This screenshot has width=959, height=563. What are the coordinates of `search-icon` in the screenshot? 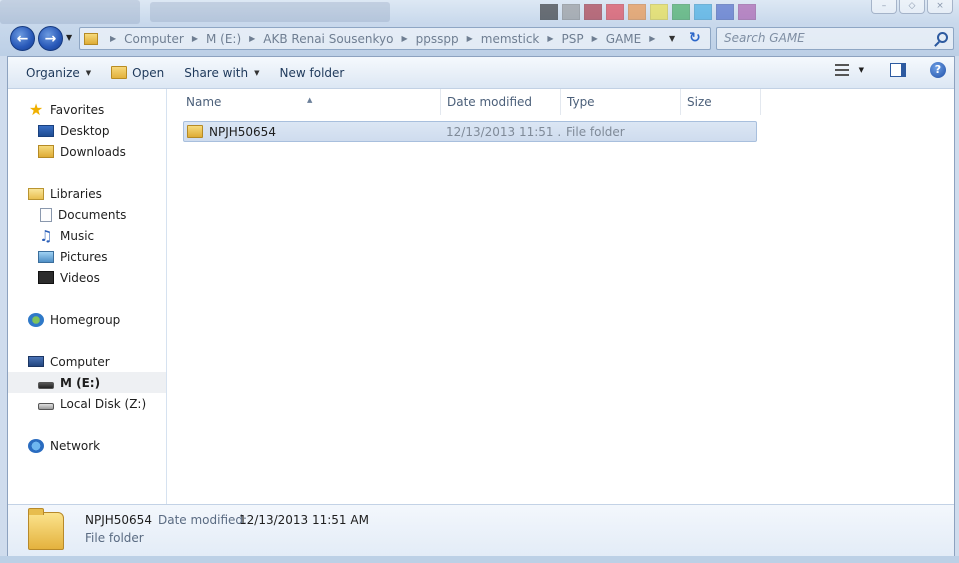 It's located at (942, 37).